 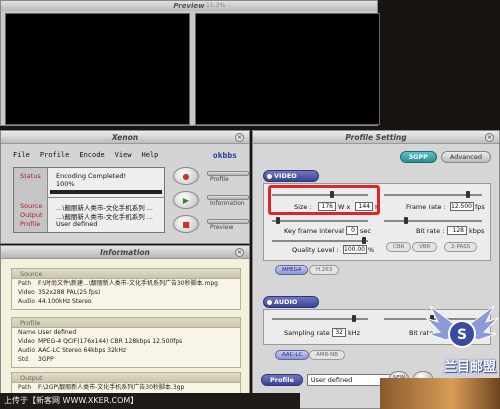 I want to click on play-icon: ▶, so click(x=186, y=200).